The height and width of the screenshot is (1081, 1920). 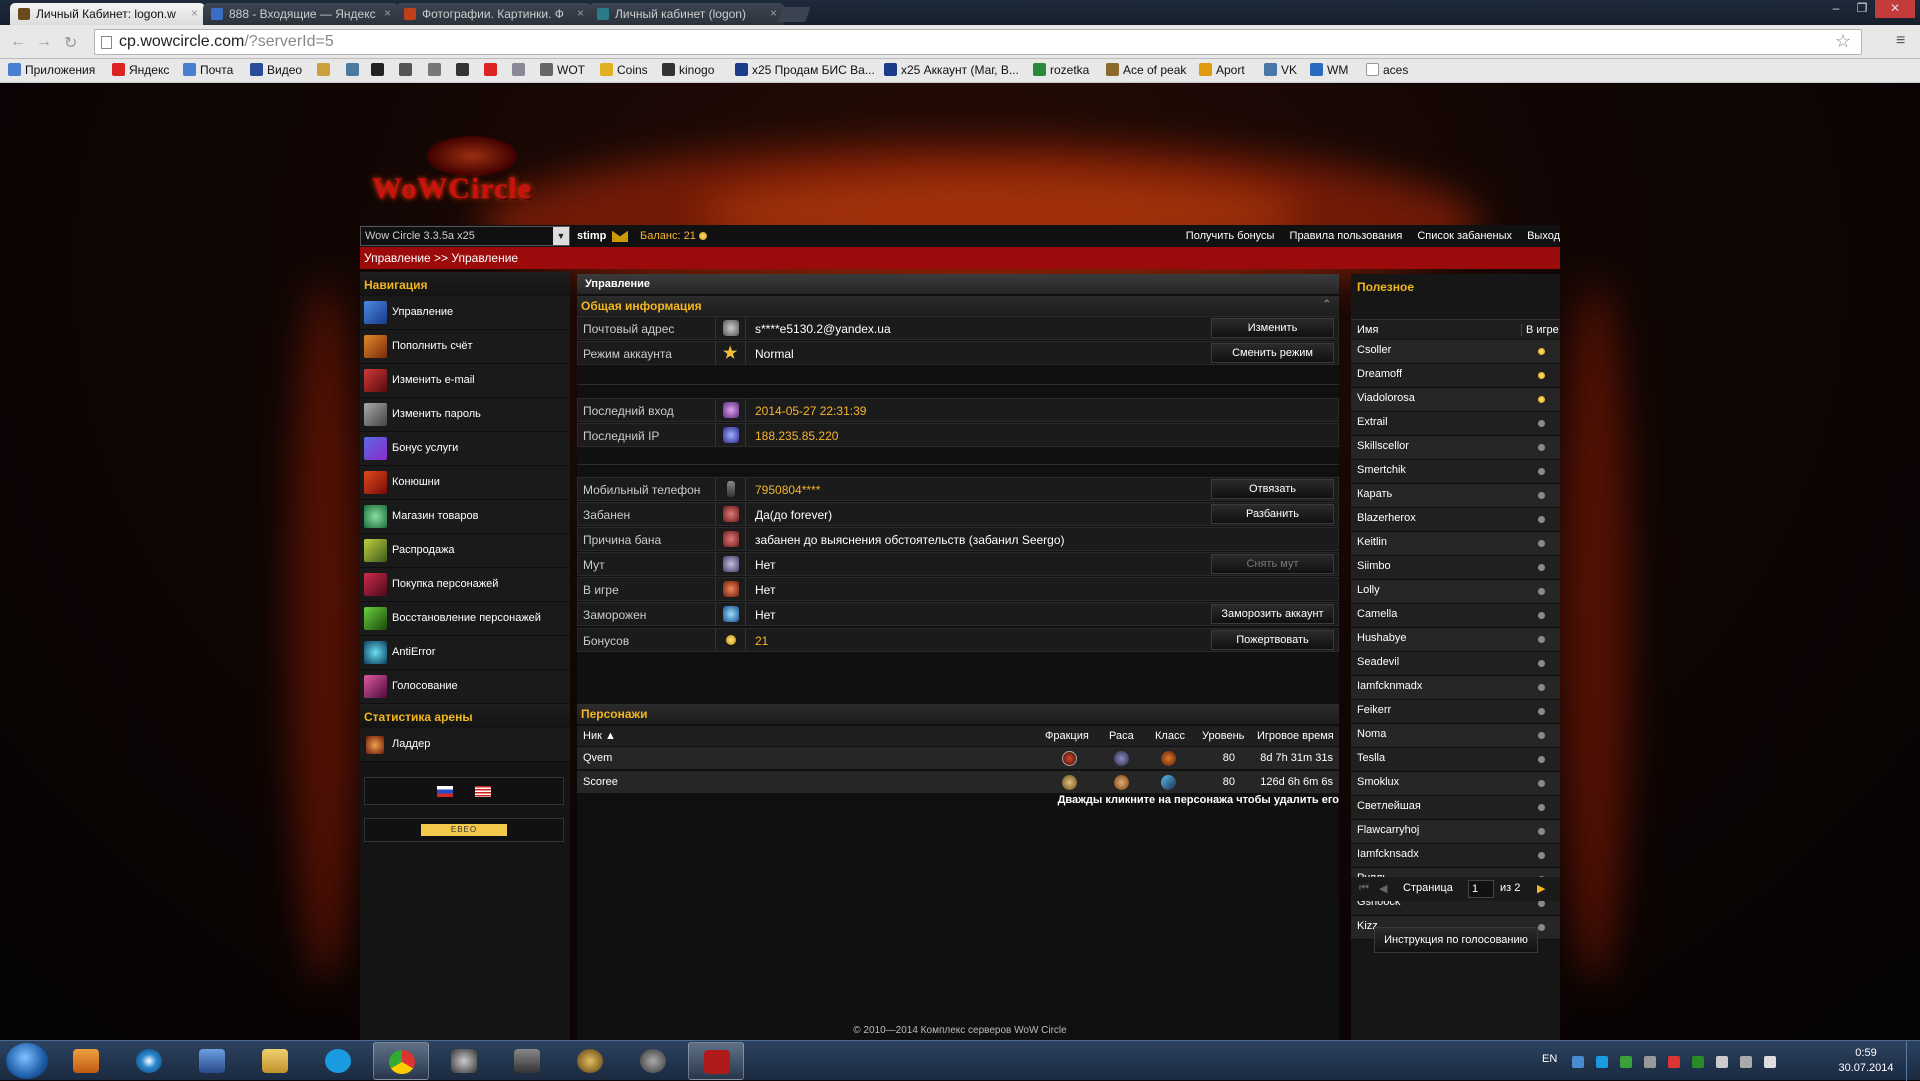 What do you see at coordinates (1455, 616) in the screenshot?
I see `player-row: Camella` at bounding box center [1455, 616].